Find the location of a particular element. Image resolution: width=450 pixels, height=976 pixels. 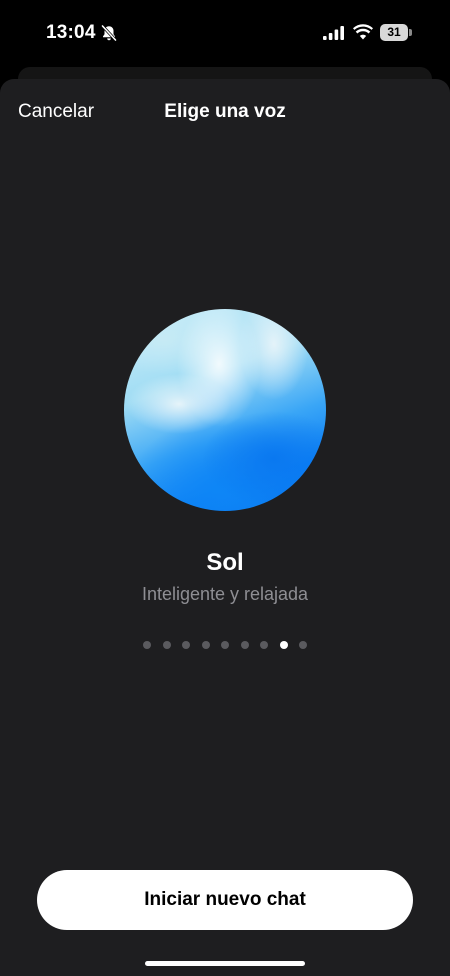

status-time: 13:04 is located at coordinates (71, 32).